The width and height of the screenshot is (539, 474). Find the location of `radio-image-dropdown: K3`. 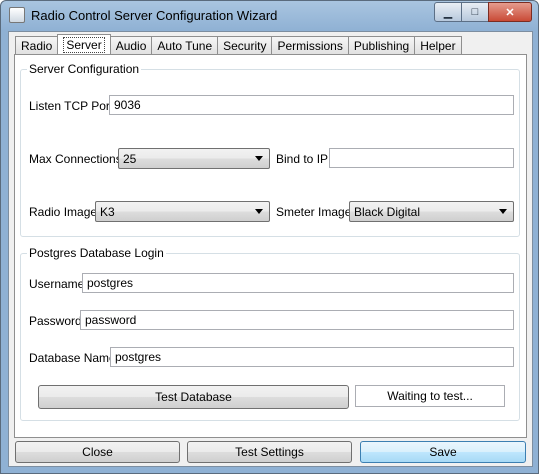

radio-image-dropdown: K3 is located at coordinates (182, 211).